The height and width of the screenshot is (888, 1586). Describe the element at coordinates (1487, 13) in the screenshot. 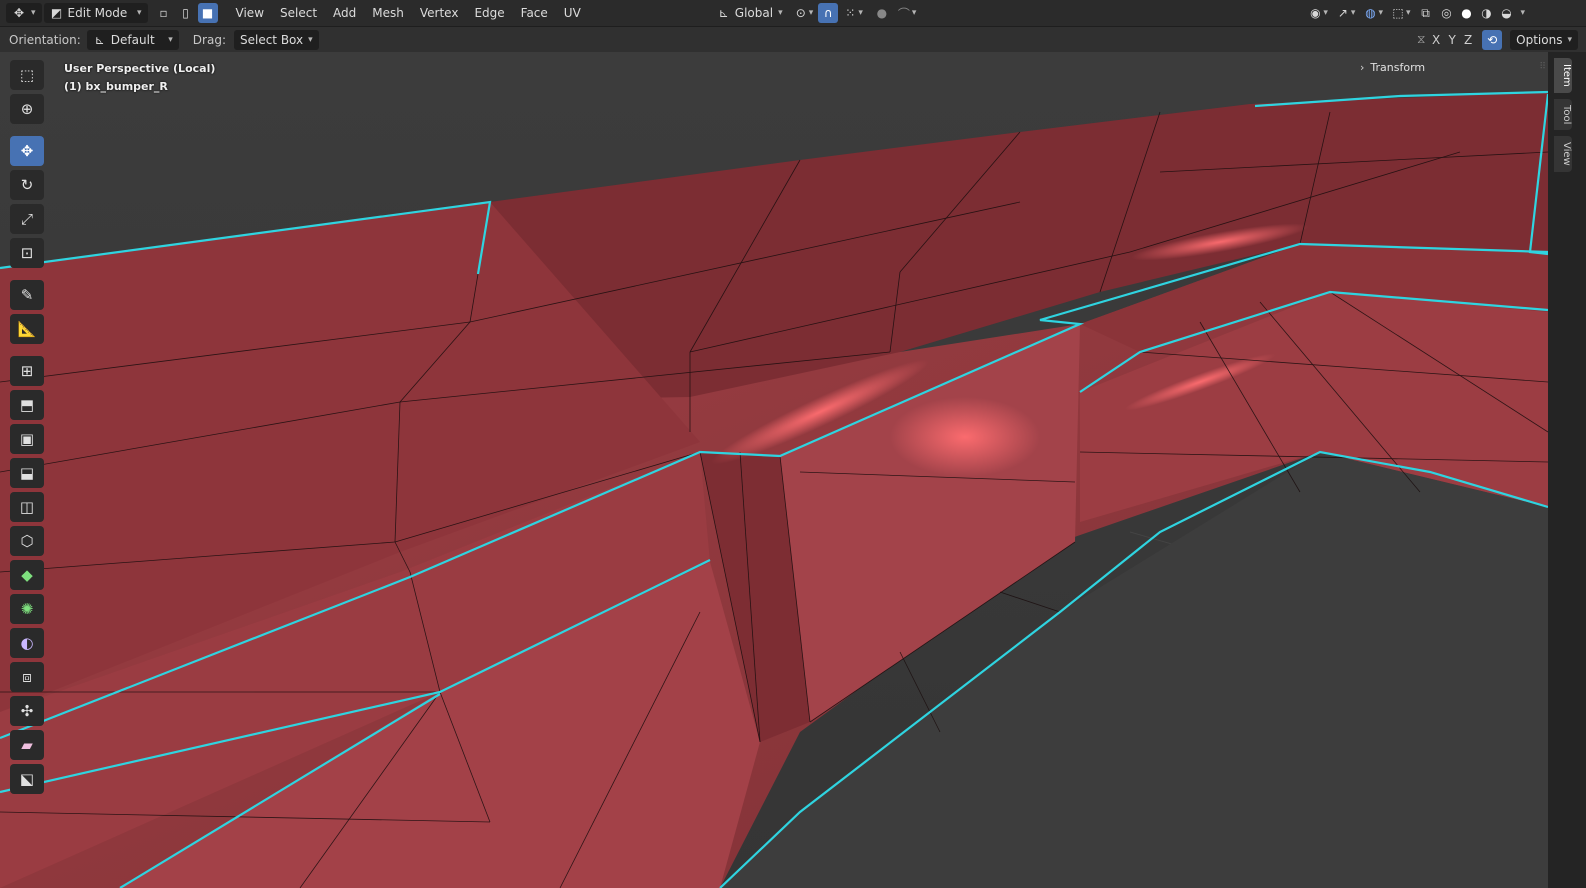

I see `shading-material-button: ◑` at that location.